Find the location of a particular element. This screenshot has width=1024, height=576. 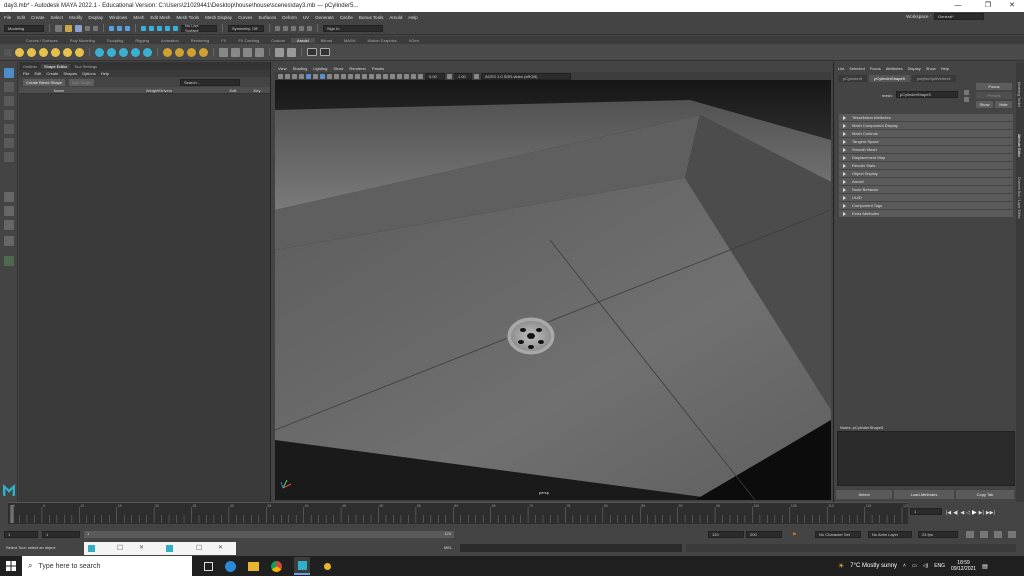

workspace-dropdown: General* is located at coordinates (959, 16).